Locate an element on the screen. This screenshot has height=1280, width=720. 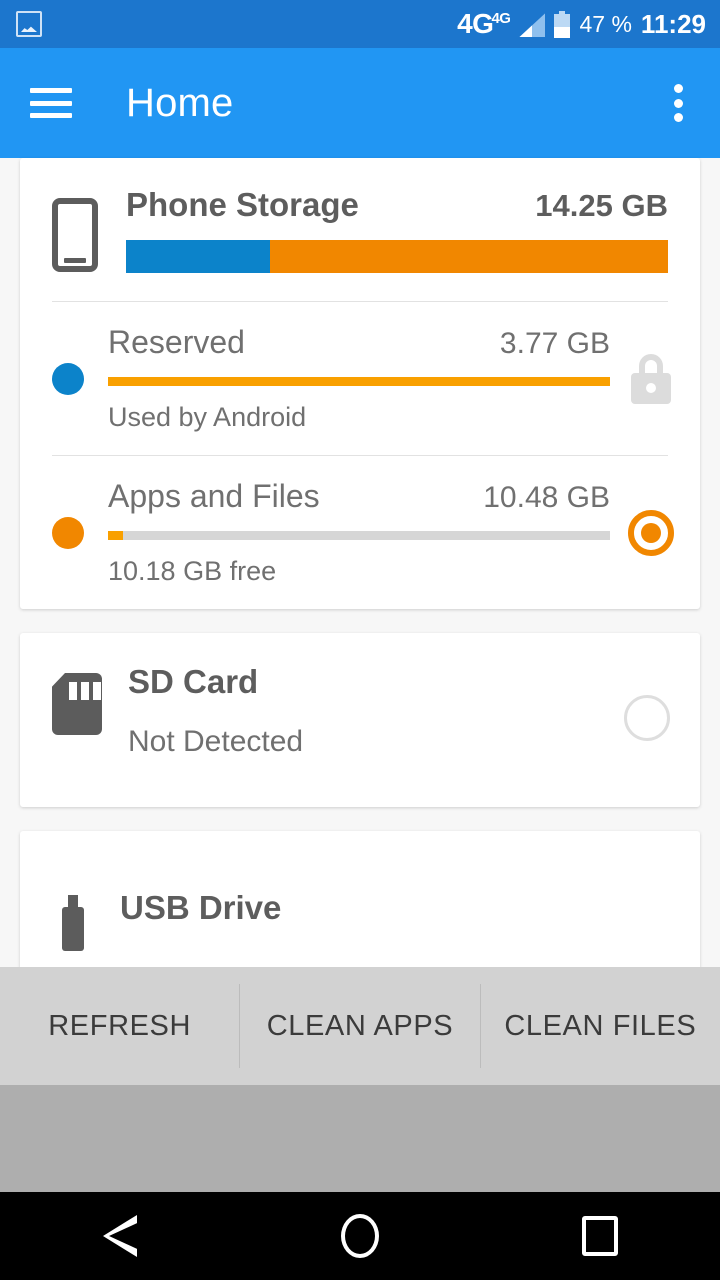
radio-button-checked-icon is located at coordinates (651, 532).